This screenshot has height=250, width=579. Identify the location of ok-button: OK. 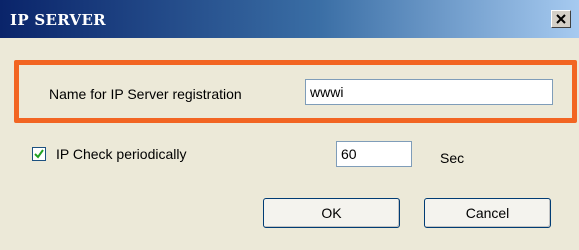
(331, 213).